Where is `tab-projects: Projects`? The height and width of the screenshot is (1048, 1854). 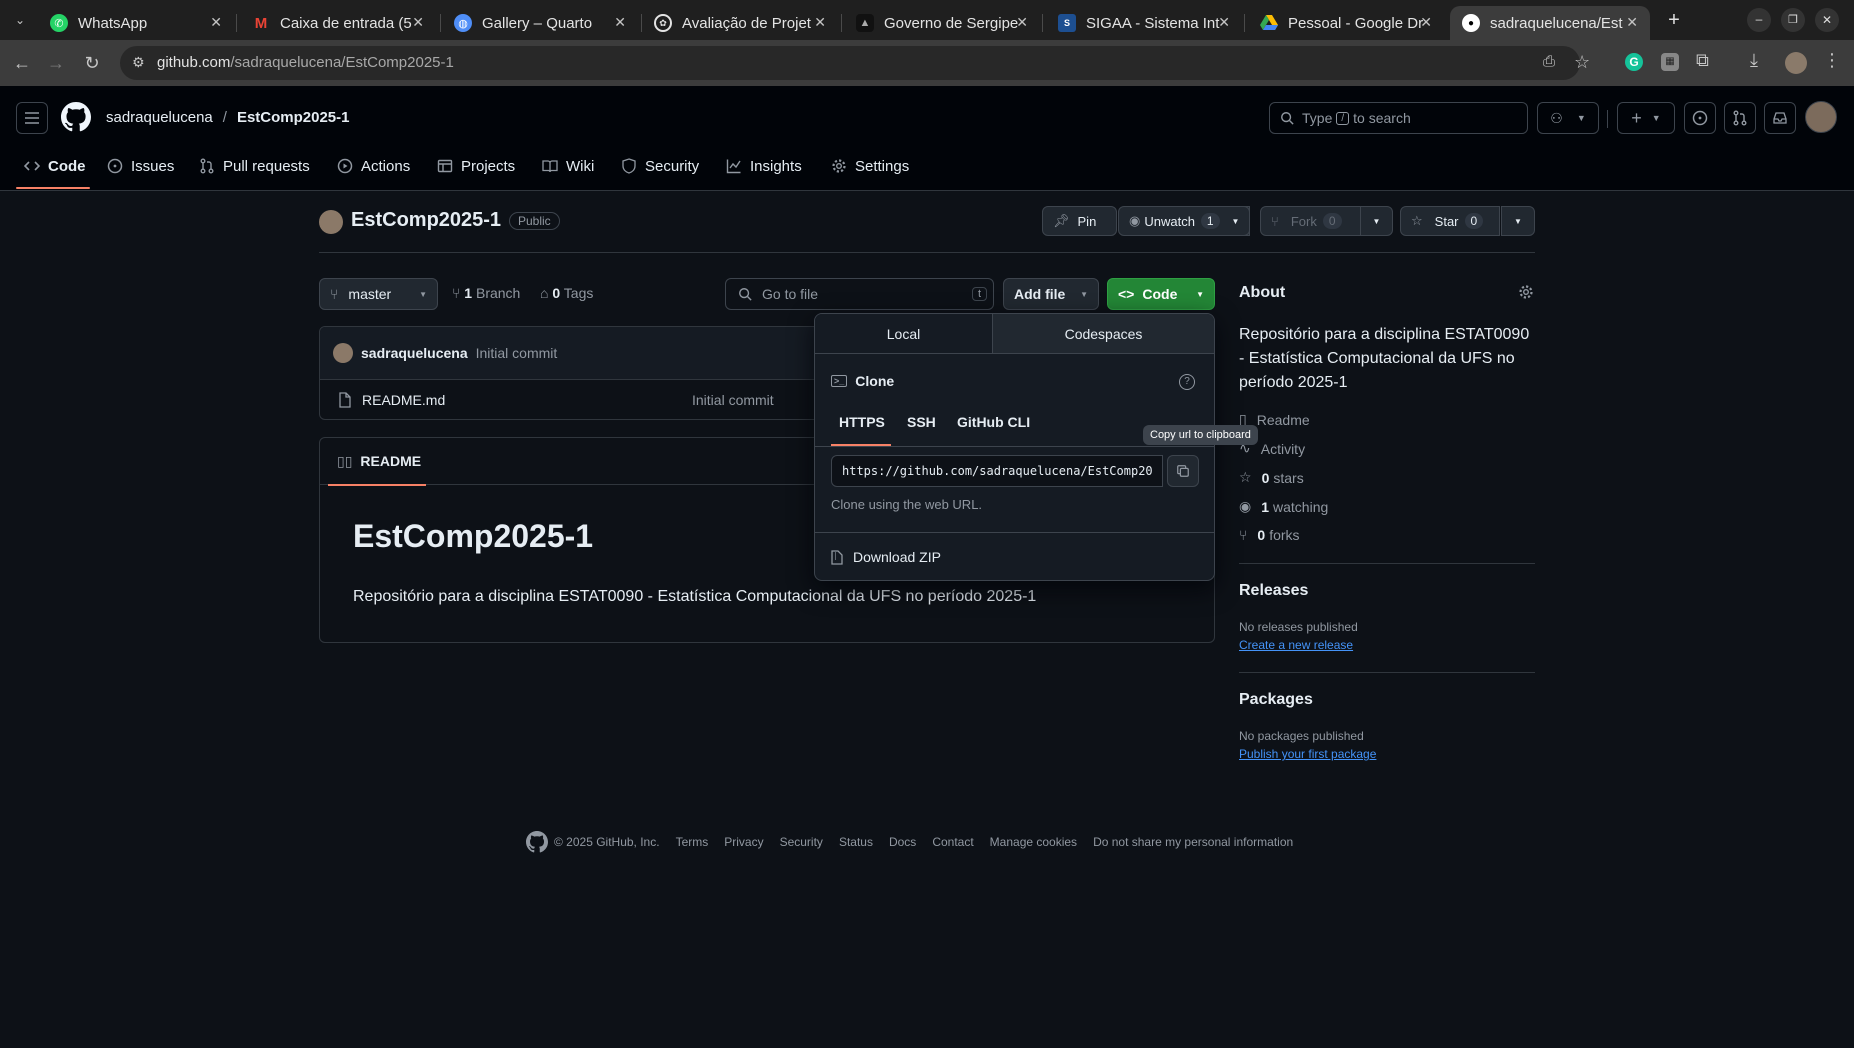 tab-projects: Projects is located at coordinates (476, 166).